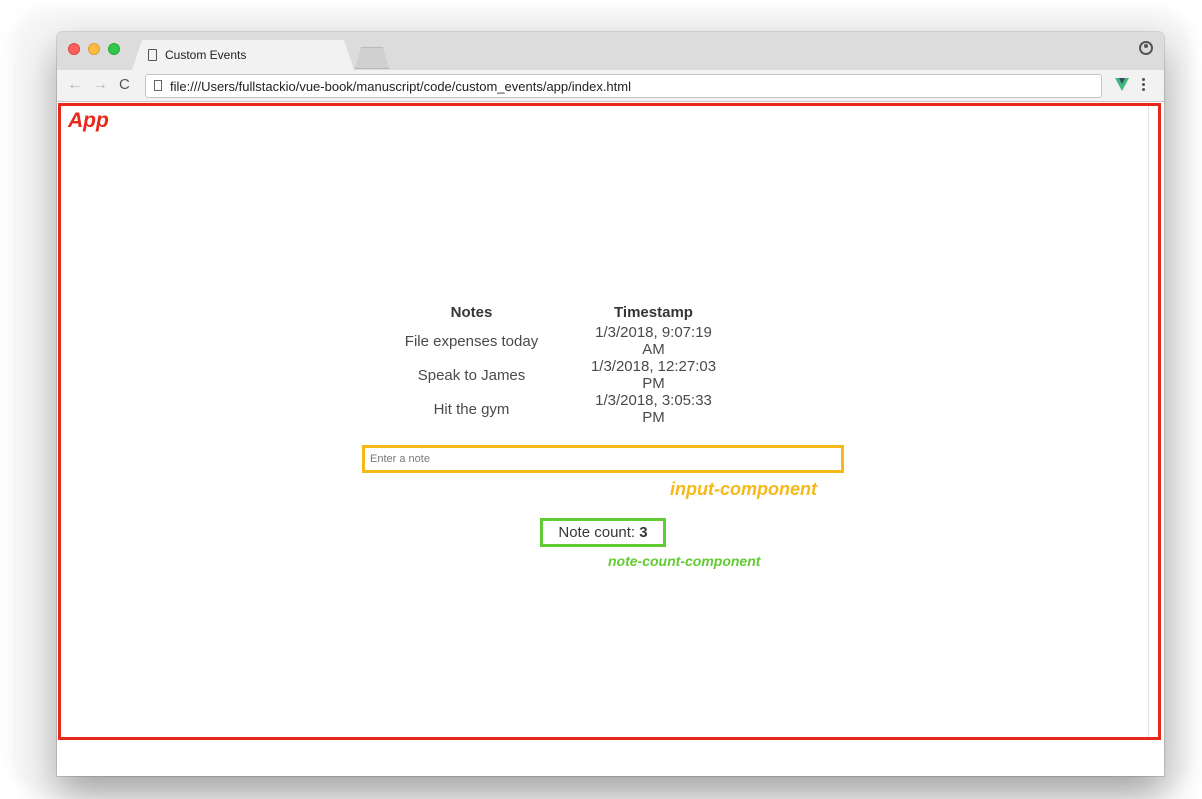 This screenshot has width=1202, height=799. What do you see at coordinates (653, 312) in the screenshot?
I see `column-header-timestamp: Timestamp` at bounding box center [653, 312].